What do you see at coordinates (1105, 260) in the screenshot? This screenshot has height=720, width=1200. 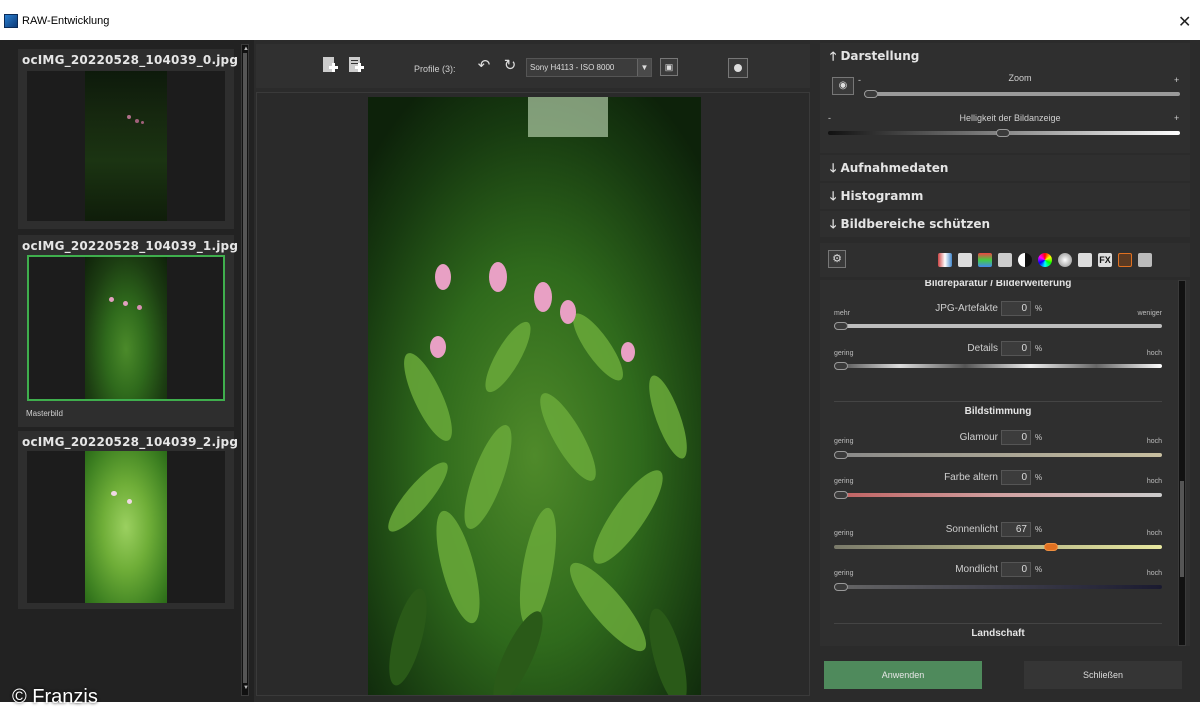 I see `fx-icon: FX` at bounding box center [1105, 260].